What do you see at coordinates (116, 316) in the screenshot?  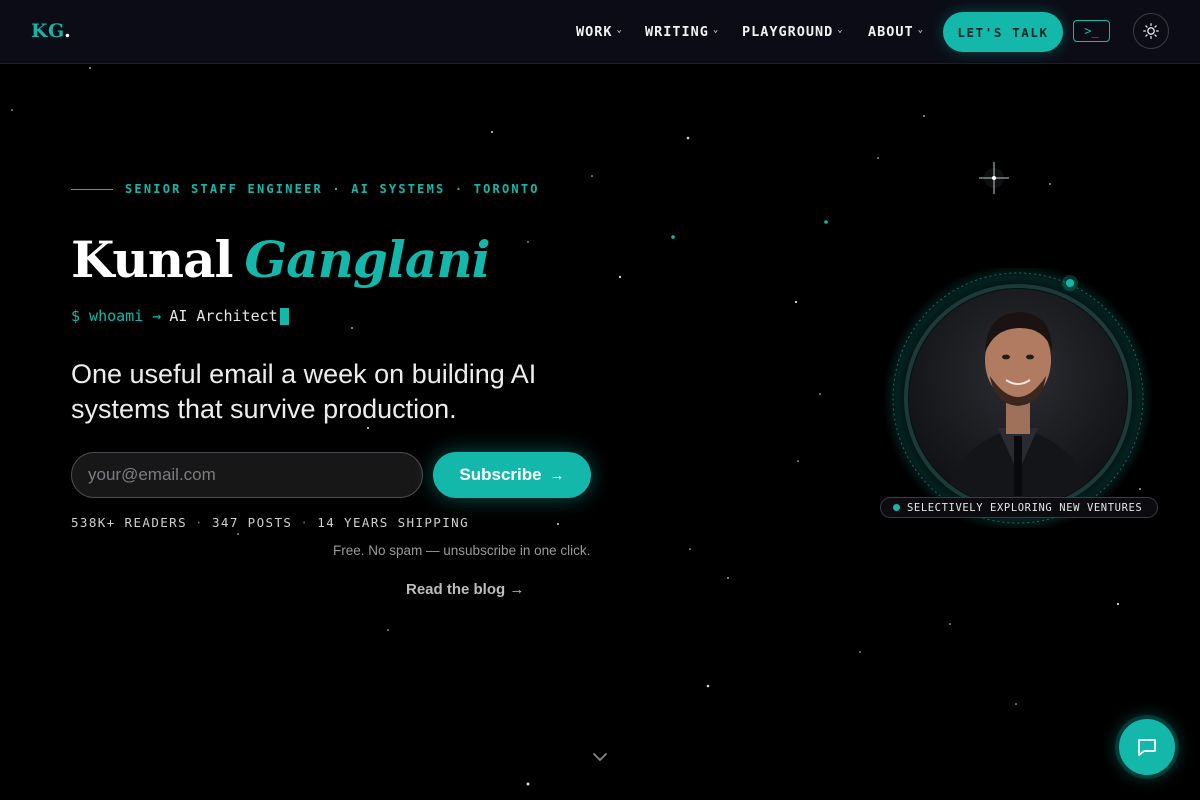 I see `terminal-command: $ whoami →` at bounding box center [116, 316].